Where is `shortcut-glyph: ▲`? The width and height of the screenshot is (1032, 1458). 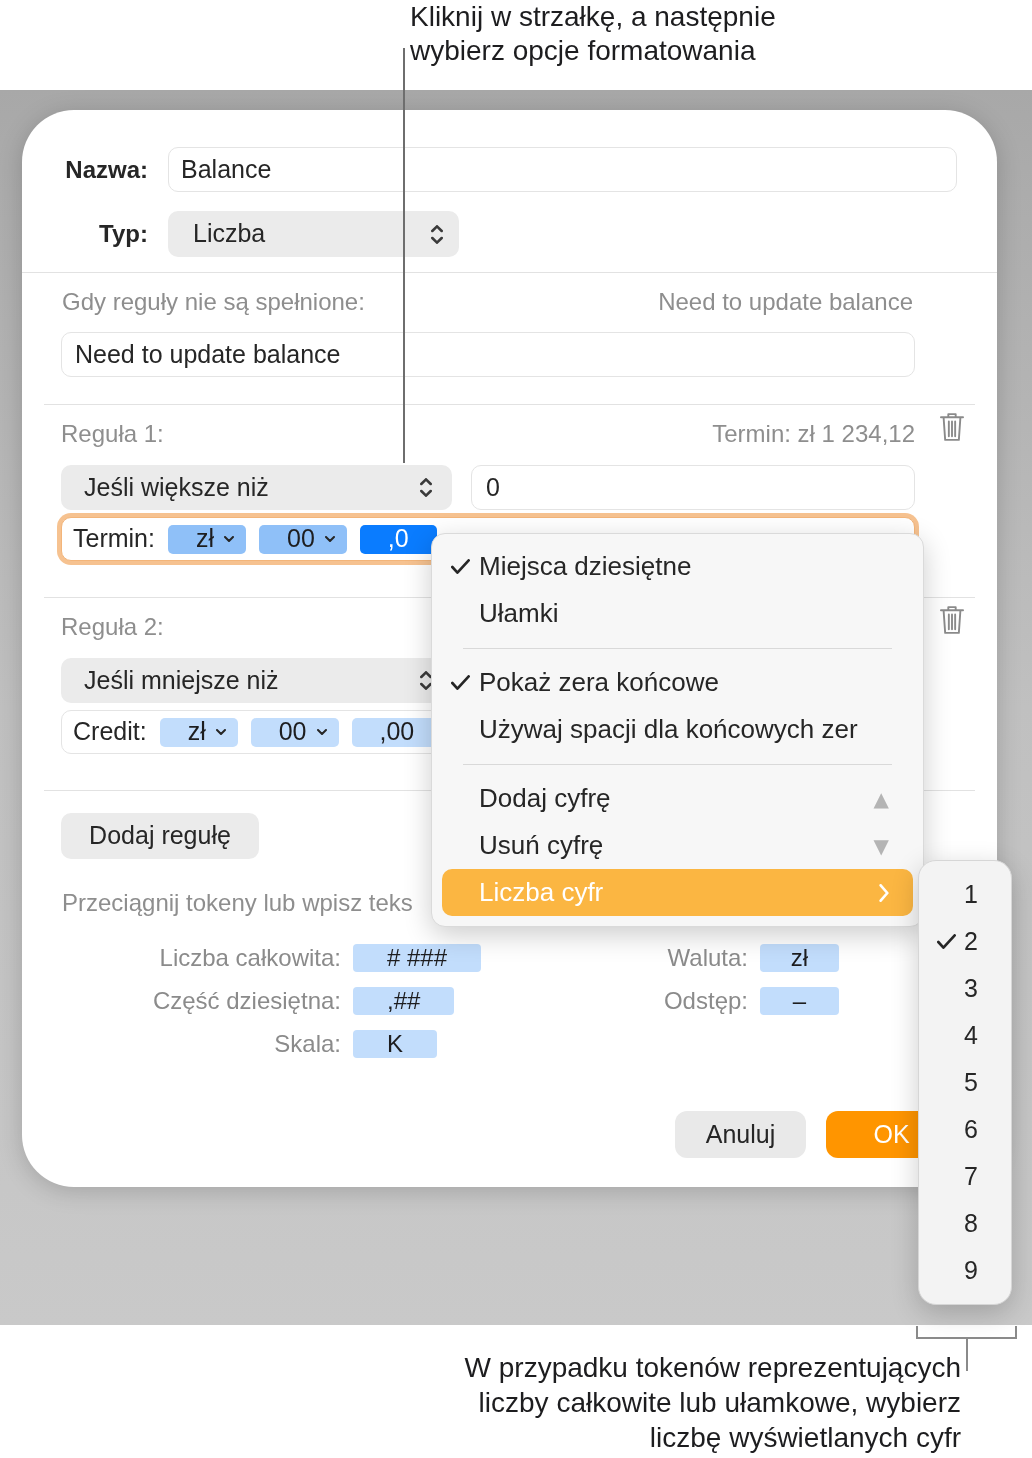 shortcut-glyph: ▲ is located at coordinates (881, 799).